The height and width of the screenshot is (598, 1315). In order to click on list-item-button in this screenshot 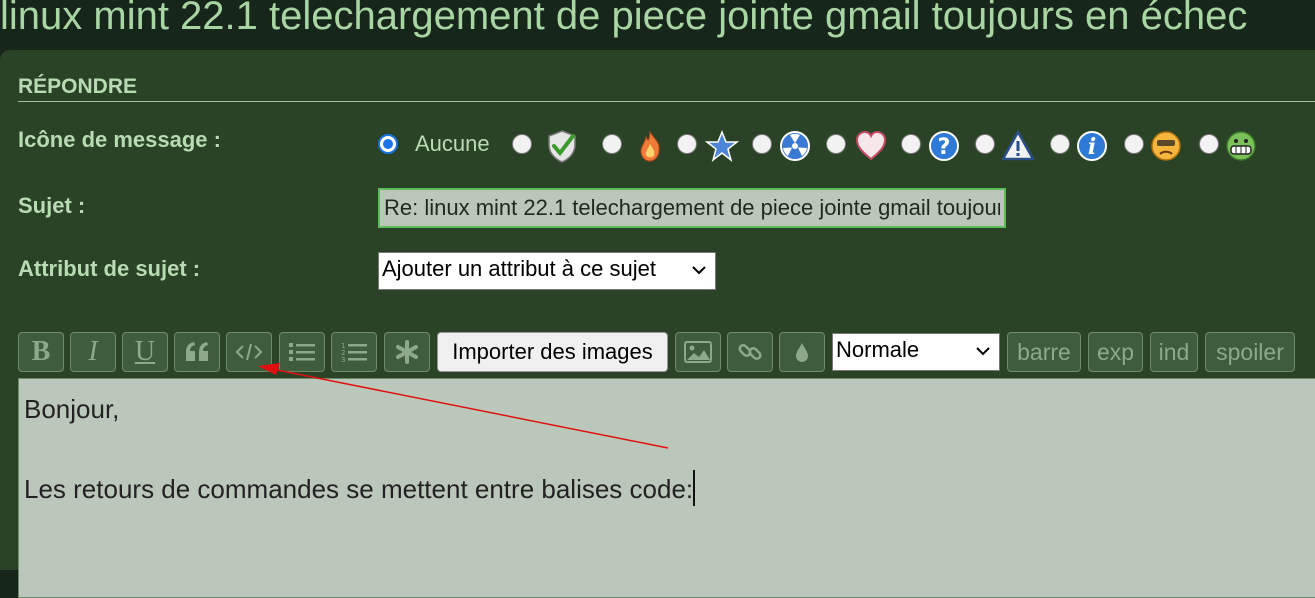, I will do `click(407, 352)`.